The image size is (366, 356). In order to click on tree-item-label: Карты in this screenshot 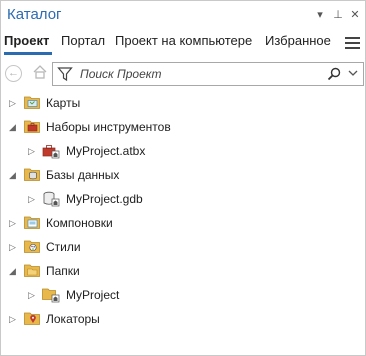, I will do `click(63, 103)`.